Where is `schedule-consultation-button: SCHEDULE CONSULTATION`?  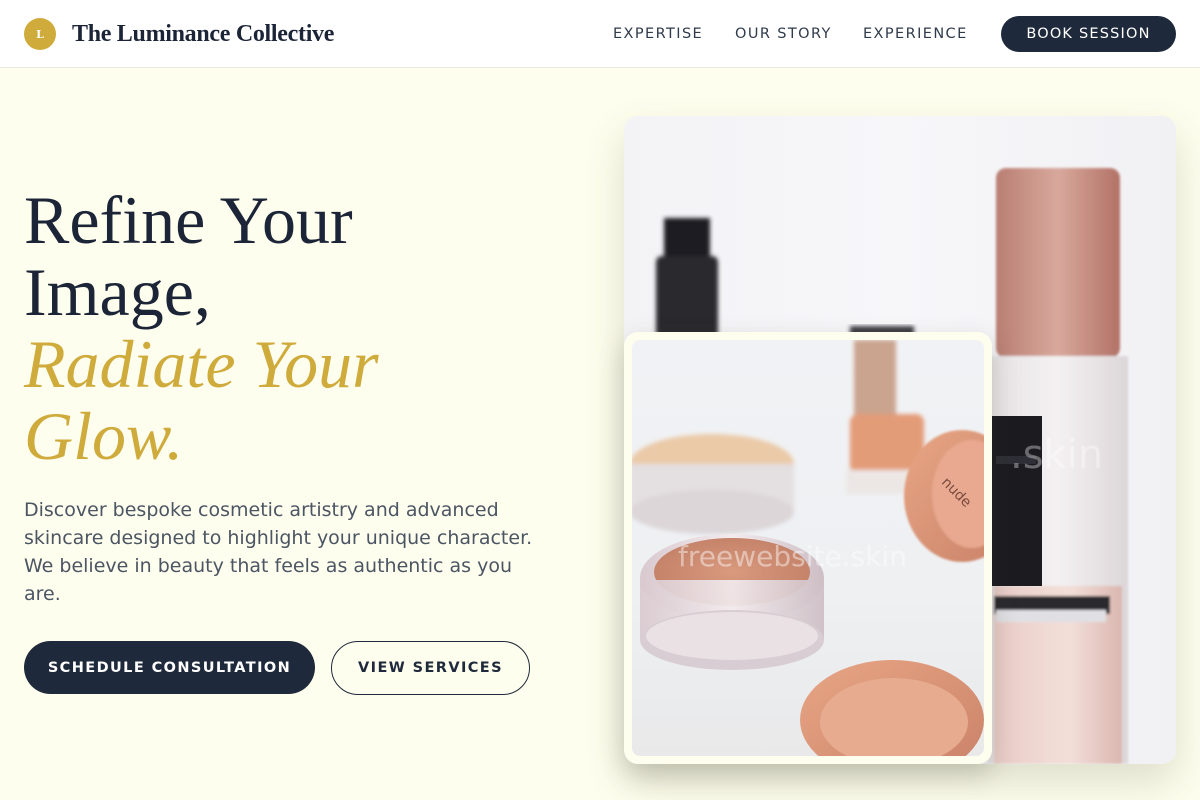
schedule-consultation-button: SCHEDULE CONSULTATION is located at coordinates (169, 667).